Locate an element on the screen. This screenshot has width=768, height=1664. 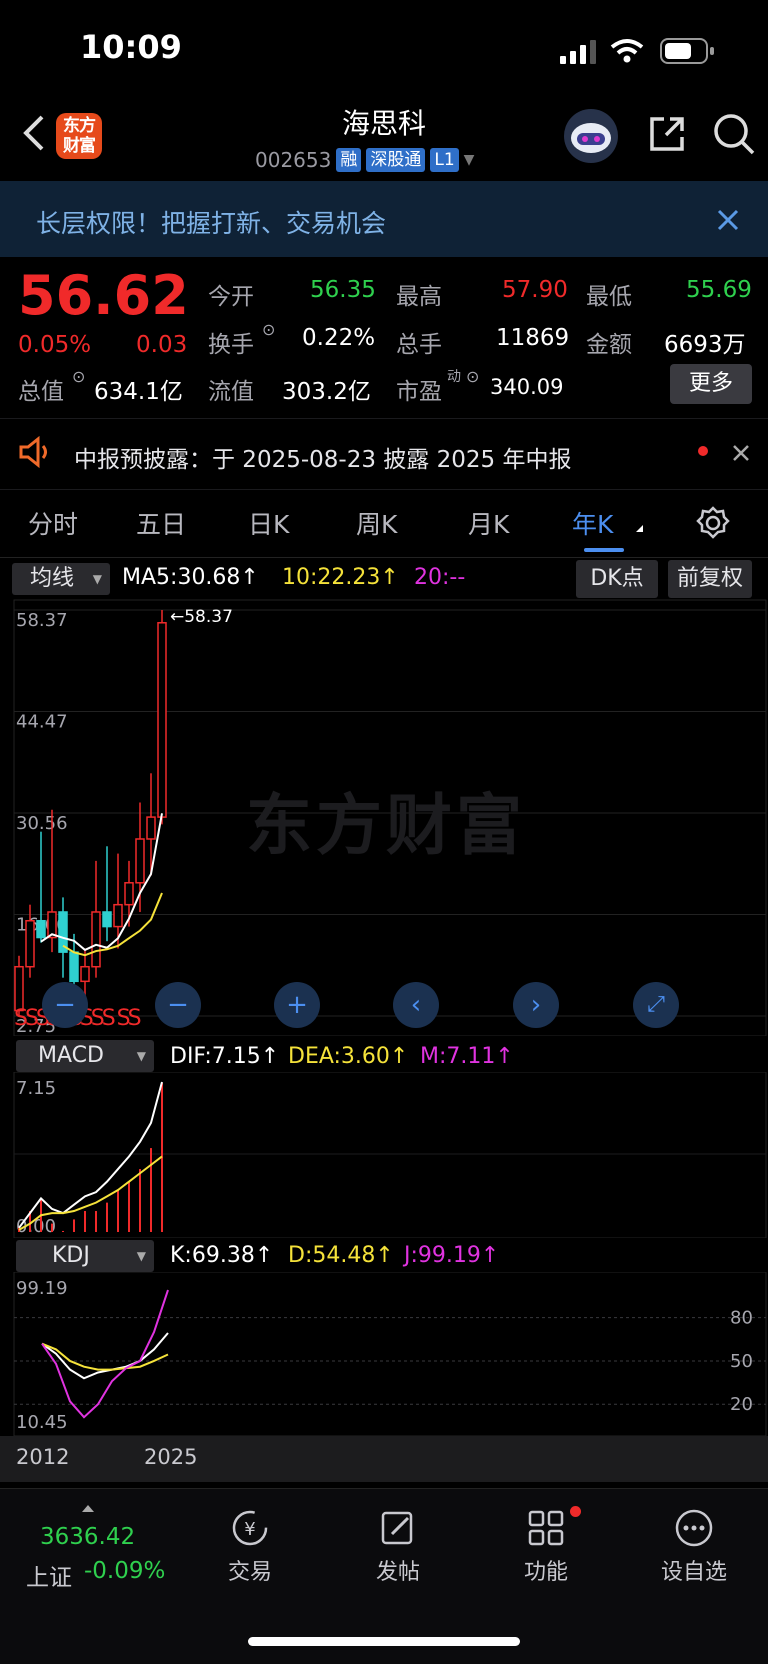
functions-button: 功能 is located at coordinates (546, 1547).